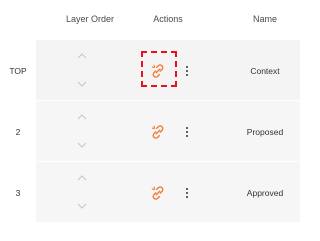 Image resolution: width=320 pixels, height=241 pixels. What do you see at coordinates (265, 132) in the screenshot?
I see `layer-name: Proposed` at bounding box center [265, 132].